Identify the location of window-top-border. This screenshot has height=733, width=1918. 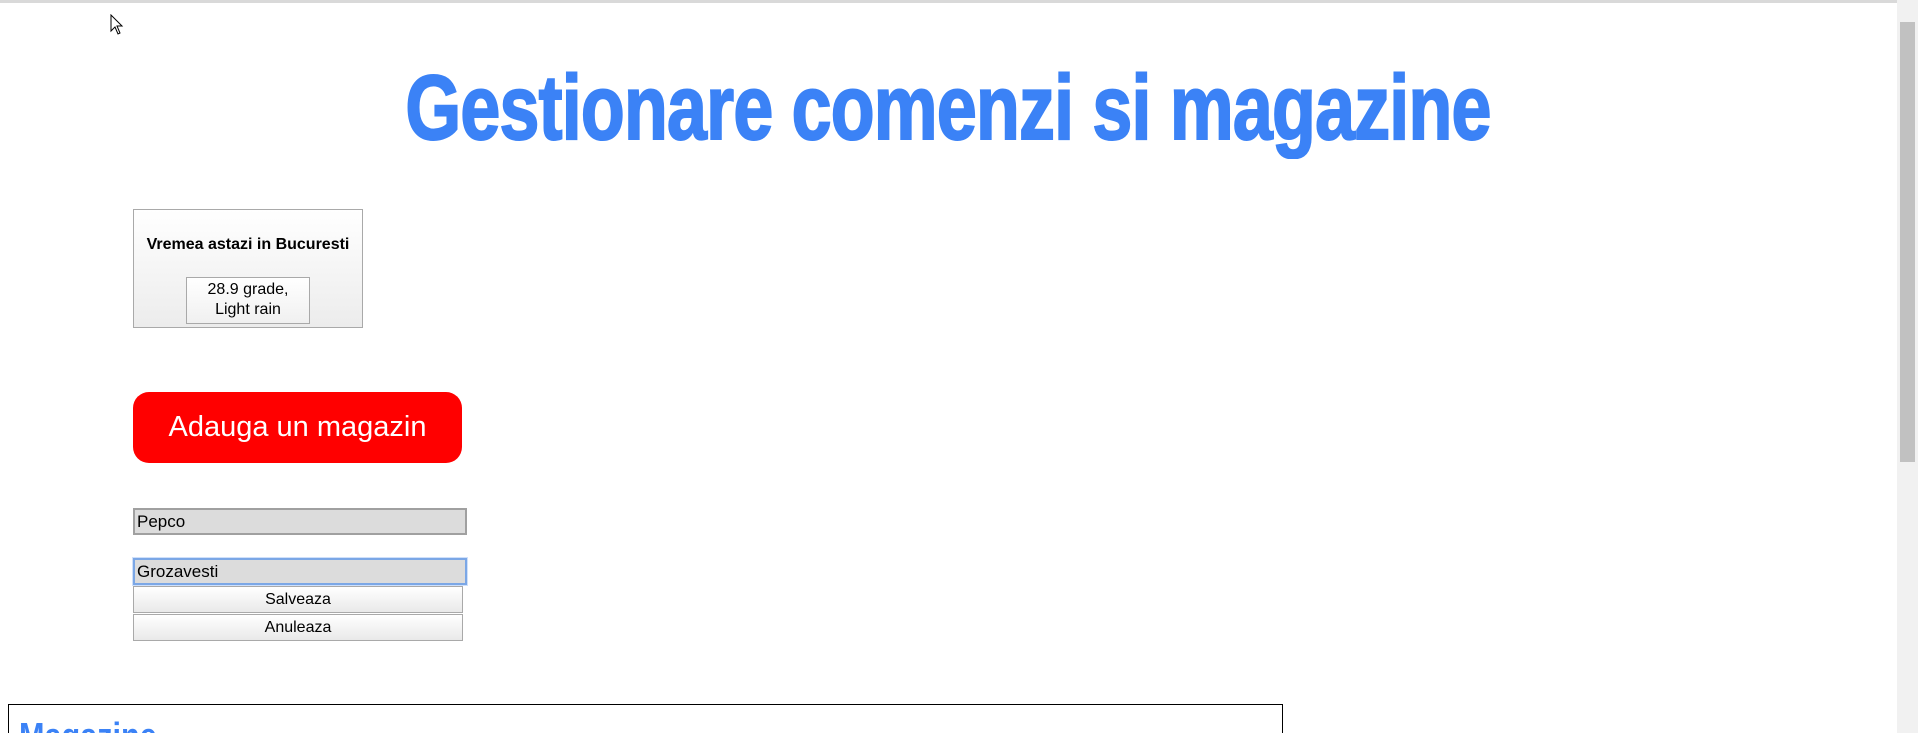
(959, 1).